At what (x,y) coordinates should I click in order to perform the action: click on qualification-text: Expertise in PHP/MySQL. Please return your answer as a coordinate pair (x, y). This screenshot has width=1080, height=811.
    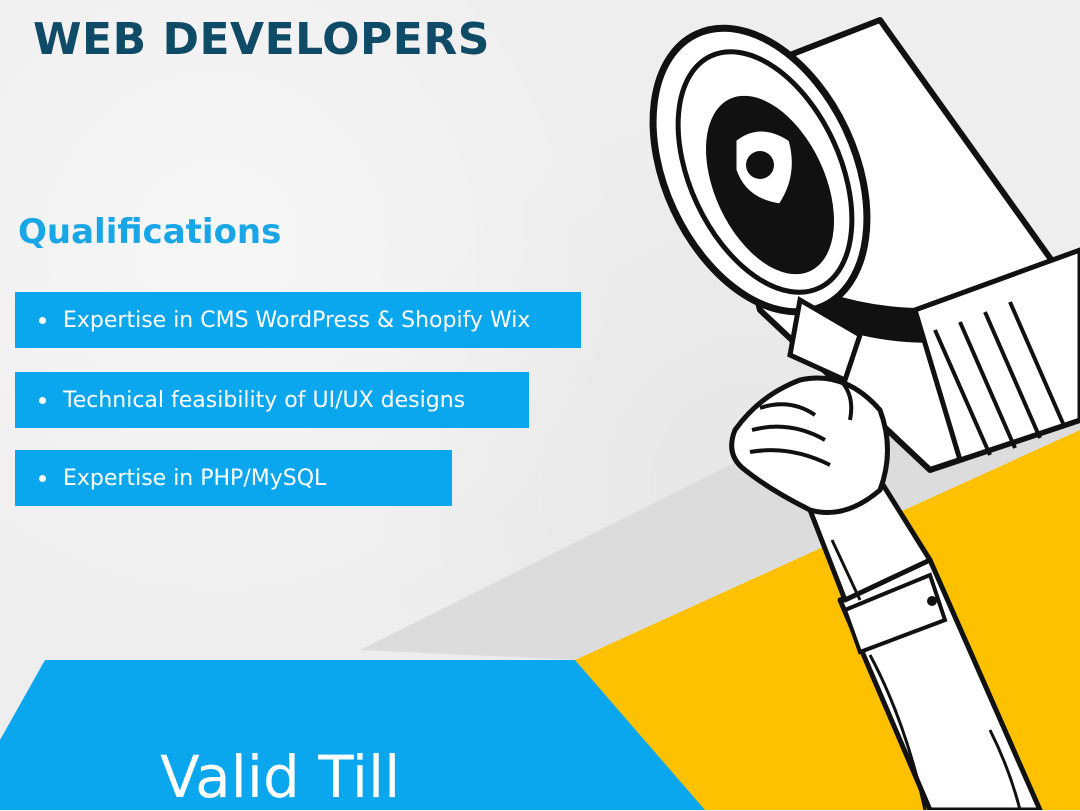
    Looking at the image, I should click on (195, 478).